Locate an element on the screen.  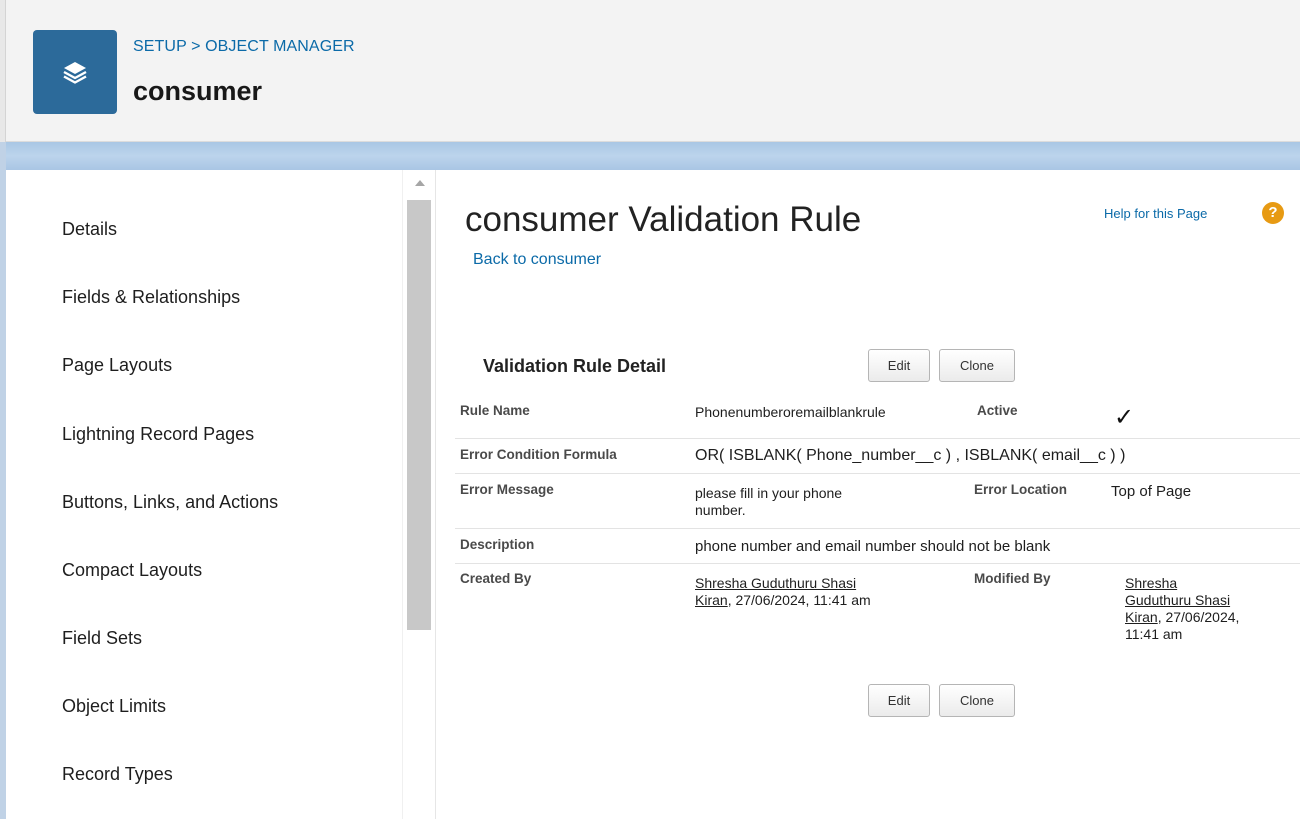
sidebar-scrollbar is located at coordinates (419, 494).